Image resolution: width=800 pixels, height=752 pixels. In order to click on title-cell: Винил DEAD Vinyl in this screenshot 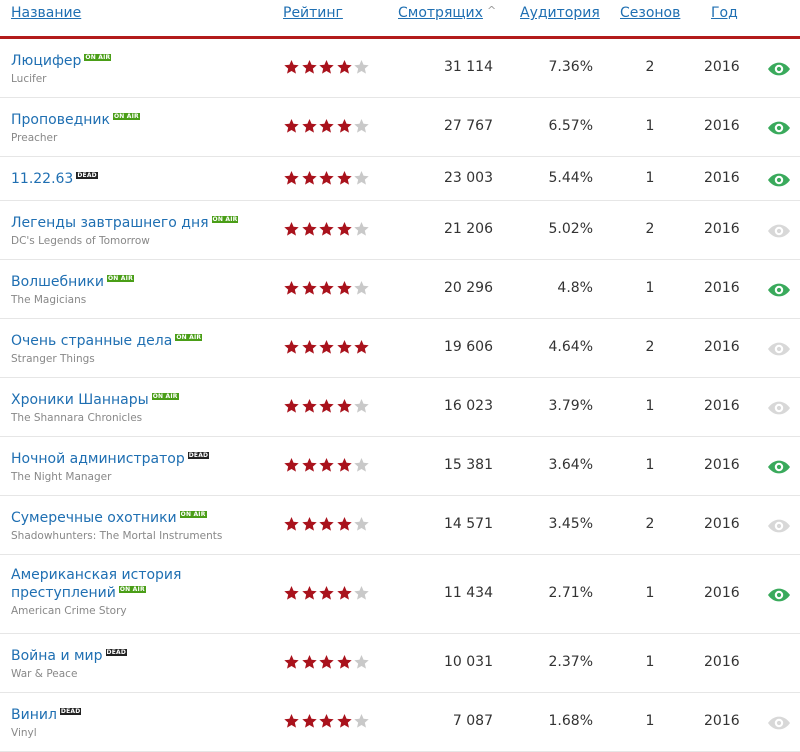, I will do `click(46, 723)`.